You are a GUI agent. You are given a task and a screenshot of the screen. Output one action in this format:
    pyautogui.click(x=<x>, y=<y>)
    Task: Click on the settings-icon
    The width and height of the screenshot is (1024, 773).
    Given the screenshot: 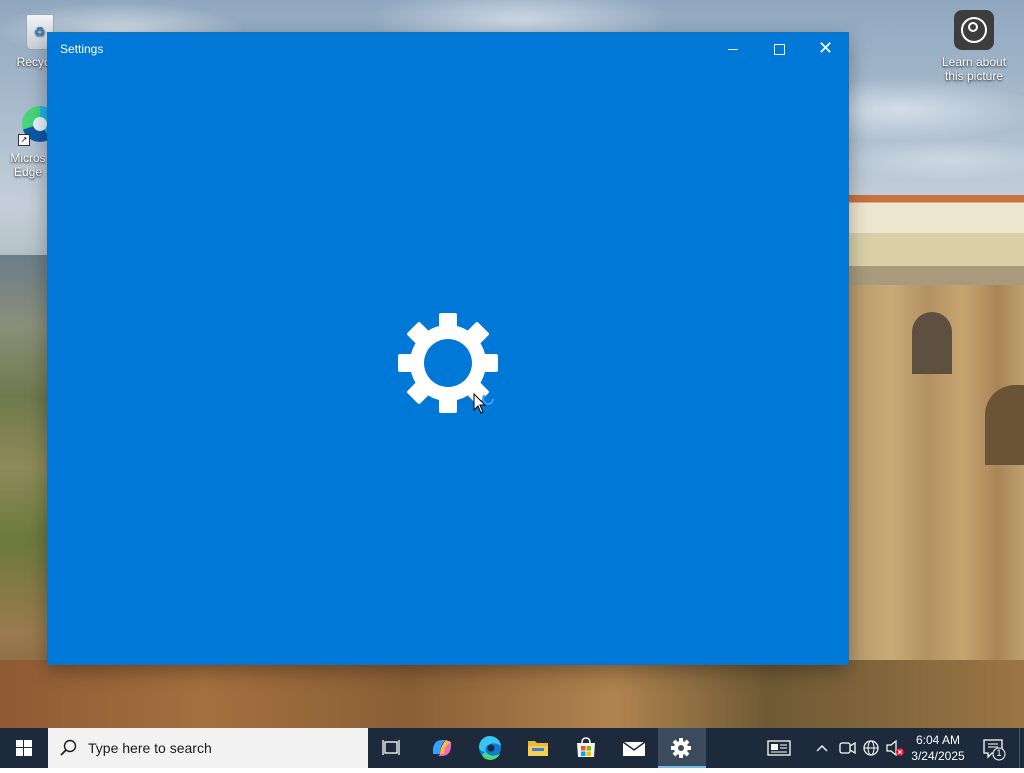 What is the action you would take?
    pyautogui.click(x=681, y=748)
    